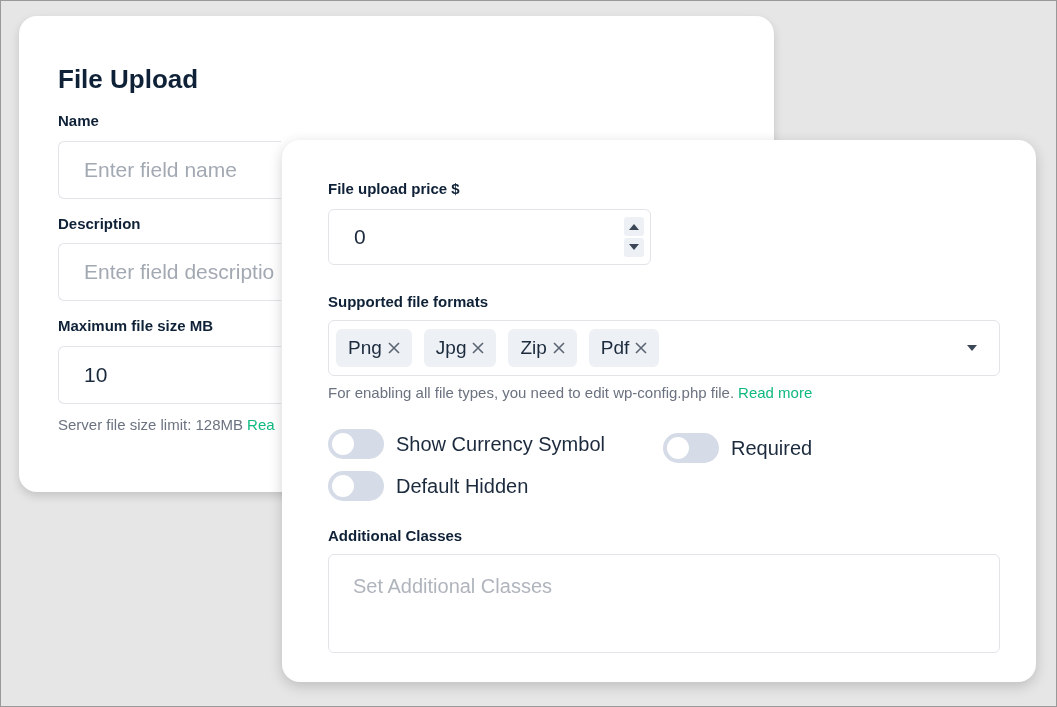 This screenshot has height=707, width=1057. Describe the element at coordinates (395, 535) in the screenshot. I see `field-label: Additional Classes` at that location.